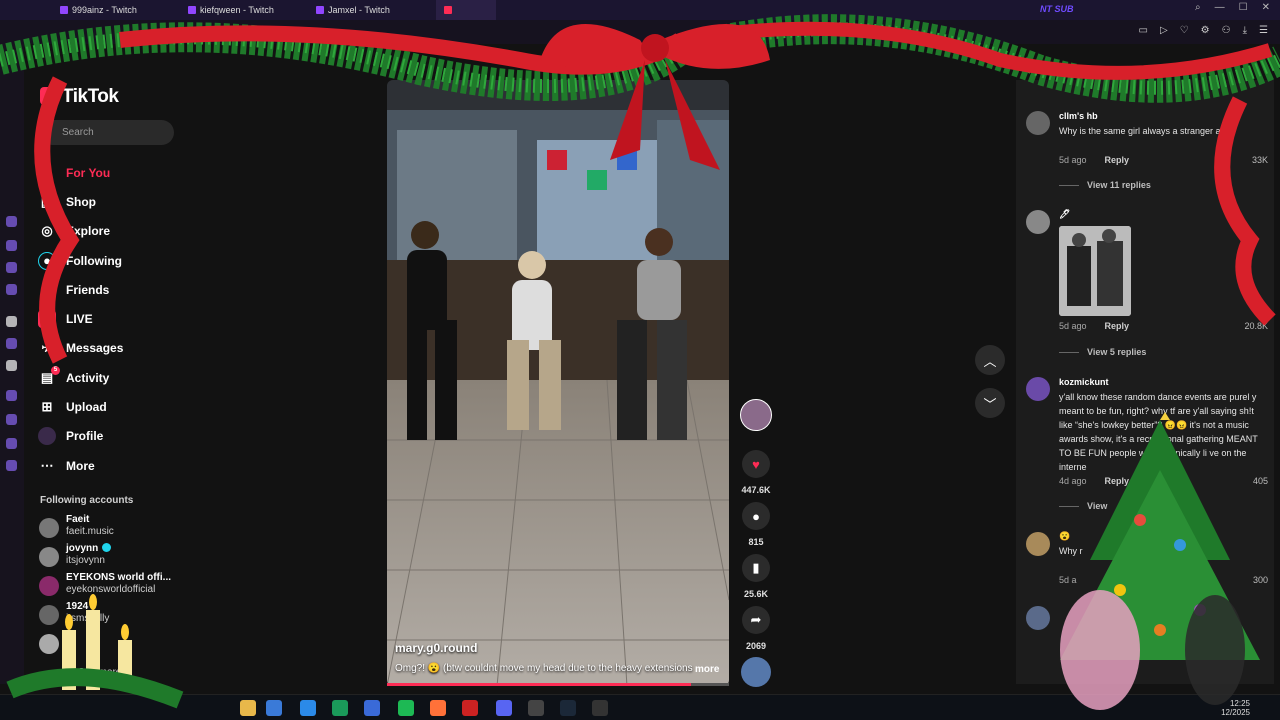 Image resolution: width=1280 pixels, height=720 pixels. What do you see at coordinates (504, 708) in the screenshot?
I see `discord-icon` at bounding box center [504, 708].